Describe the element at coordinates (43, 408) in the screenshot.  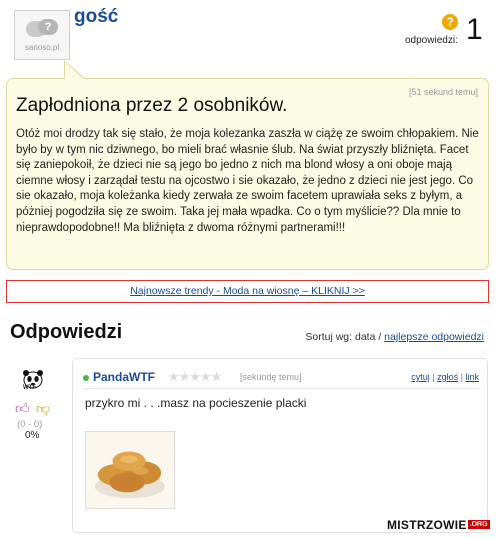
I see `thumbs-down-icon: 👎︎` at that location.